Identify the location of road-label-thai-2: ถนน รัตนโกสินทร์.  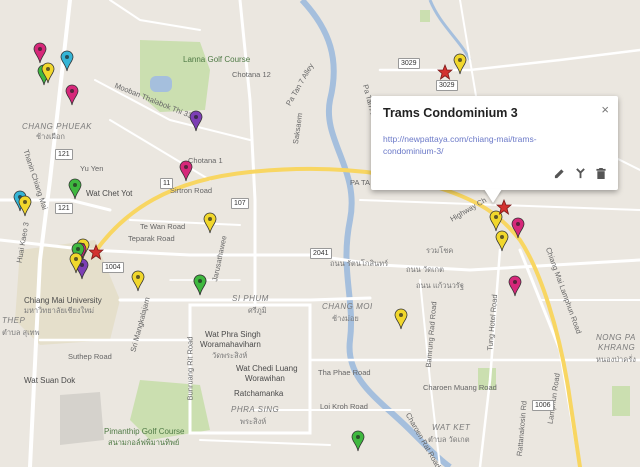
(359, 263).